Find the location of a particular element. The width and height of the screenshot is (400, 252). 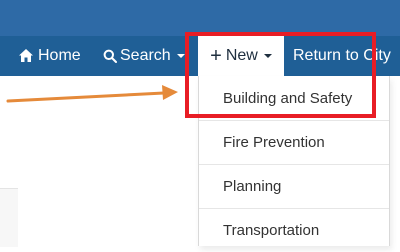

menu-item-transportation: Transportation is located at coordinates (294, 230).